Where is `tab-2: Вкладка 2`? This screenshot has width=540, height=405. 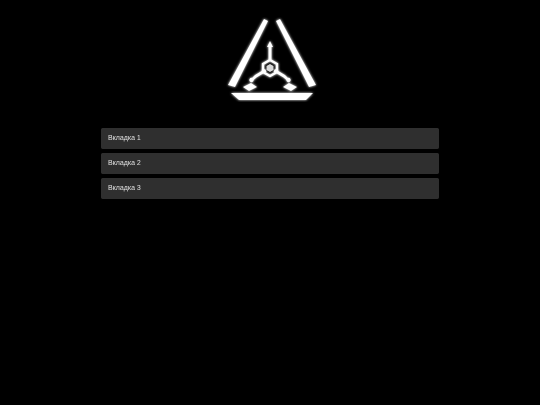 tab-2: Вкладка 2 is located at coordinates (270, 163).